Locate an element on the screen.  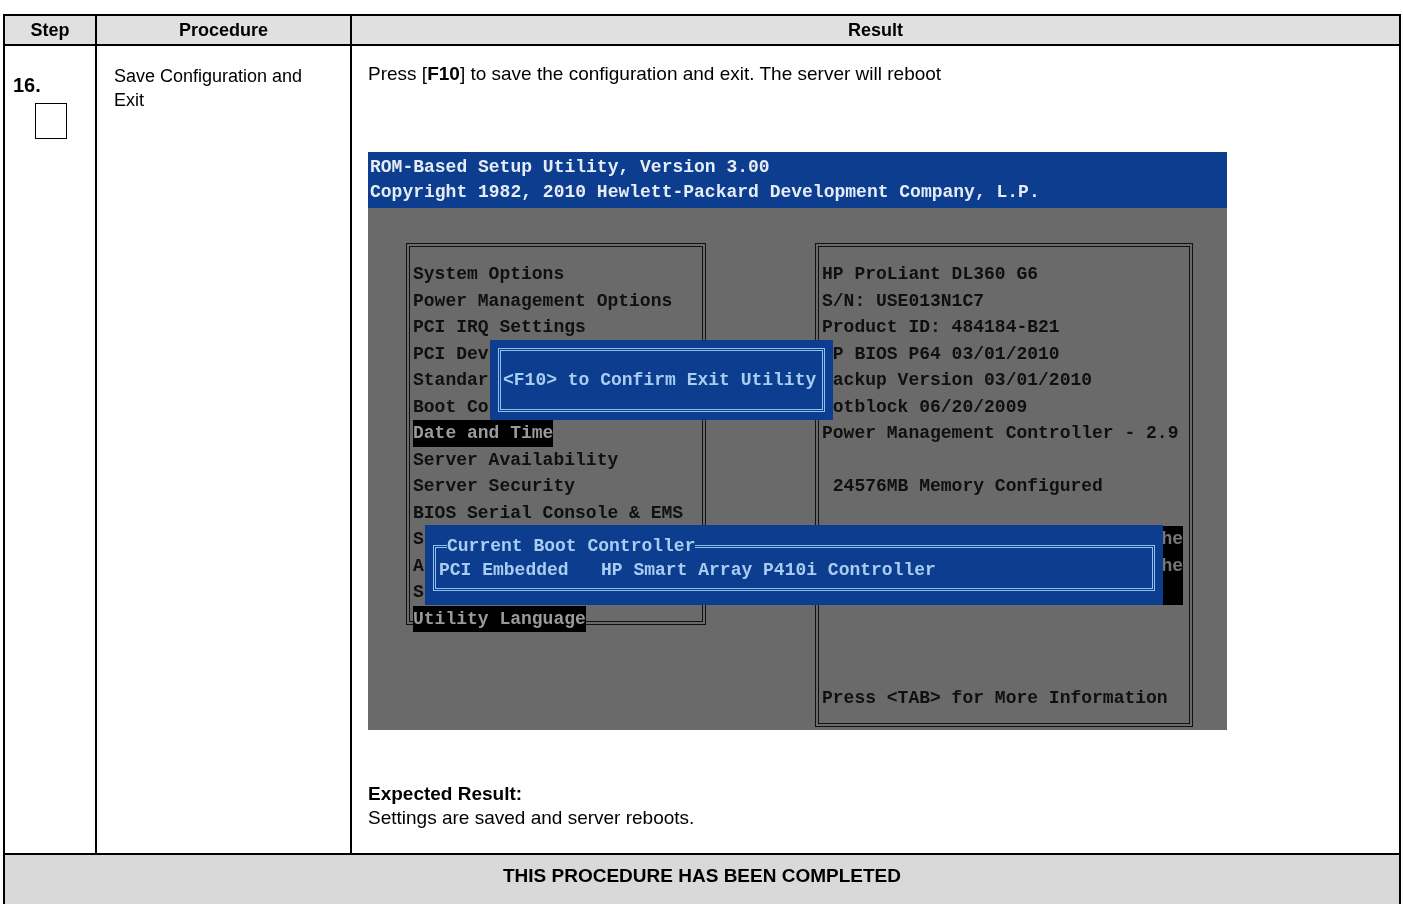
menu-item: Server Availability is located at coordinates (516, 459).